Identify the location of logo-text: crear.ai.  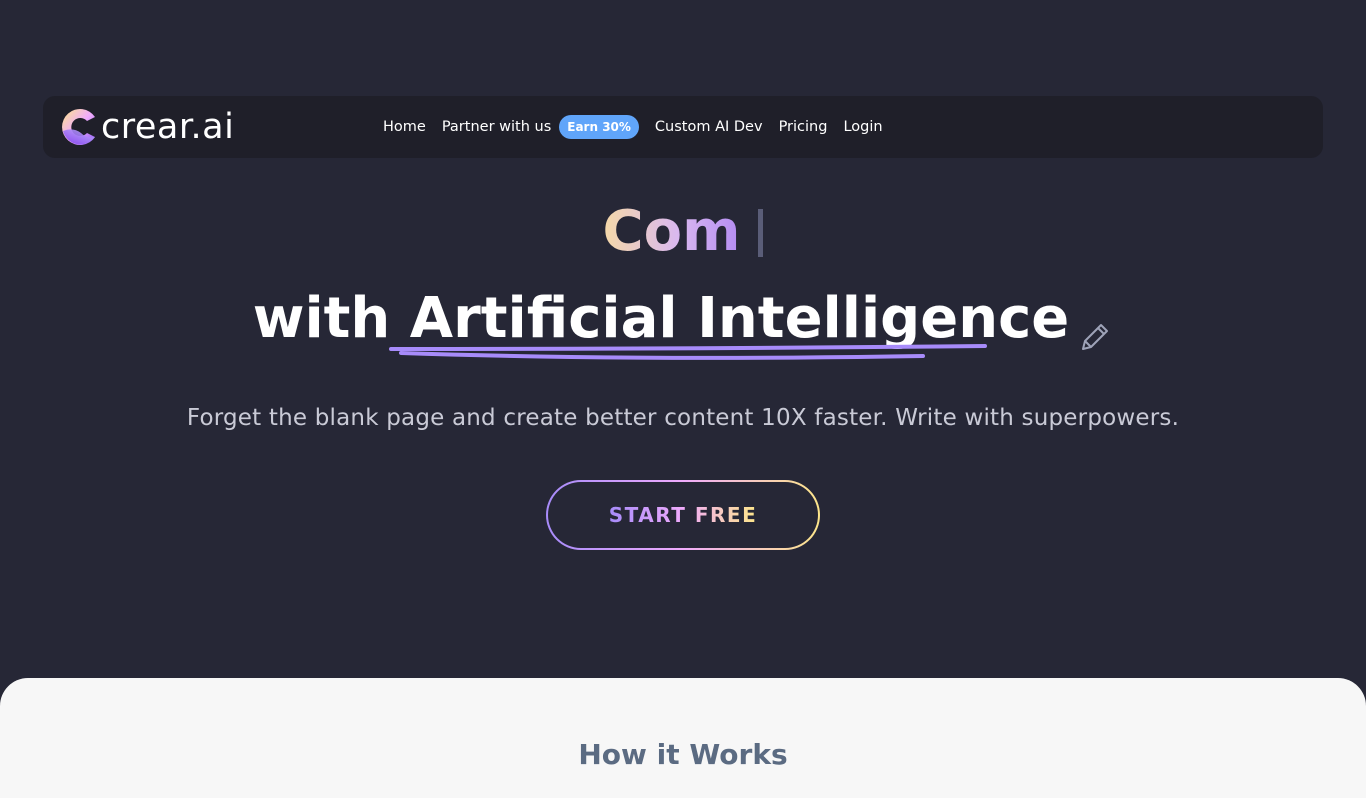
(168, 126).